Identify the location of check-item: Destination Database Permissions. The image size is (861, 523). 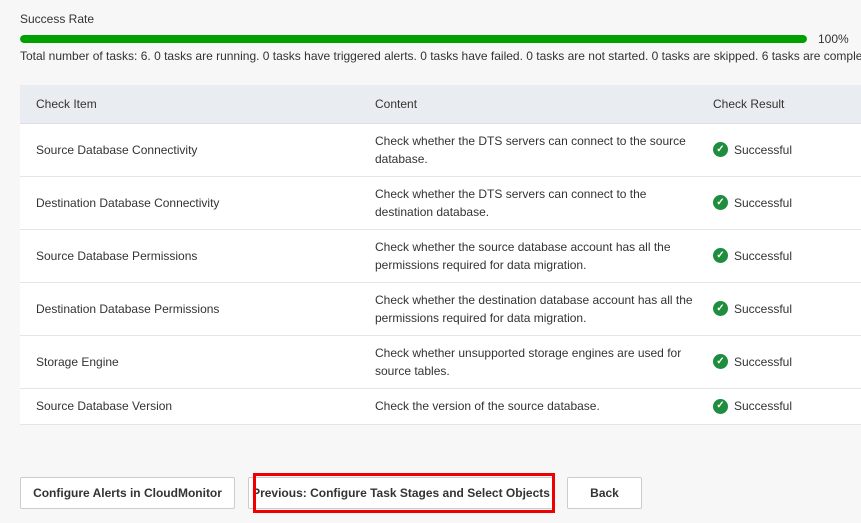
(189, 309).